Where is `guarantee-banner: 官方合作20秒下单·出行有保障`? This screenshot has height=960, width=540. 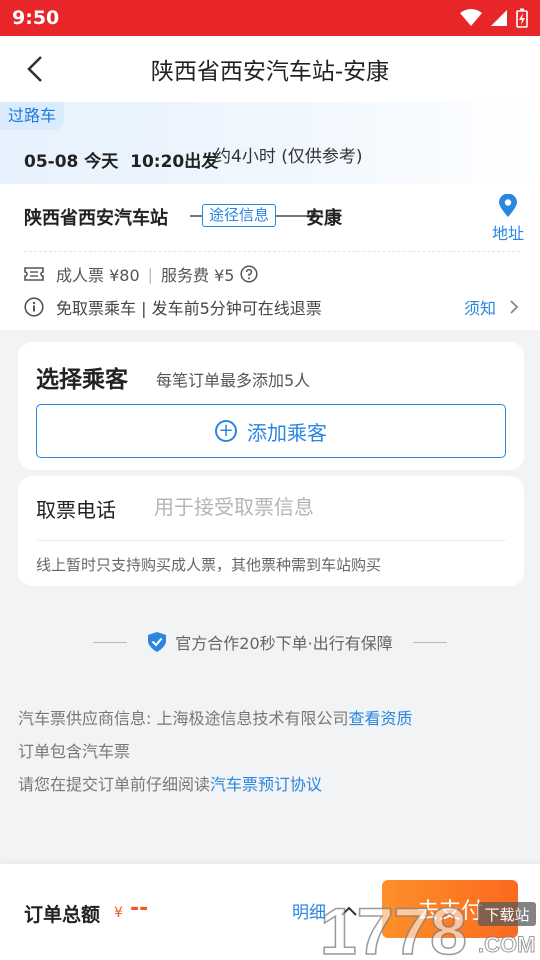
guarantee-banner: 官方合作20秒下单·出行有保障 is located at coordinates (270, 642).